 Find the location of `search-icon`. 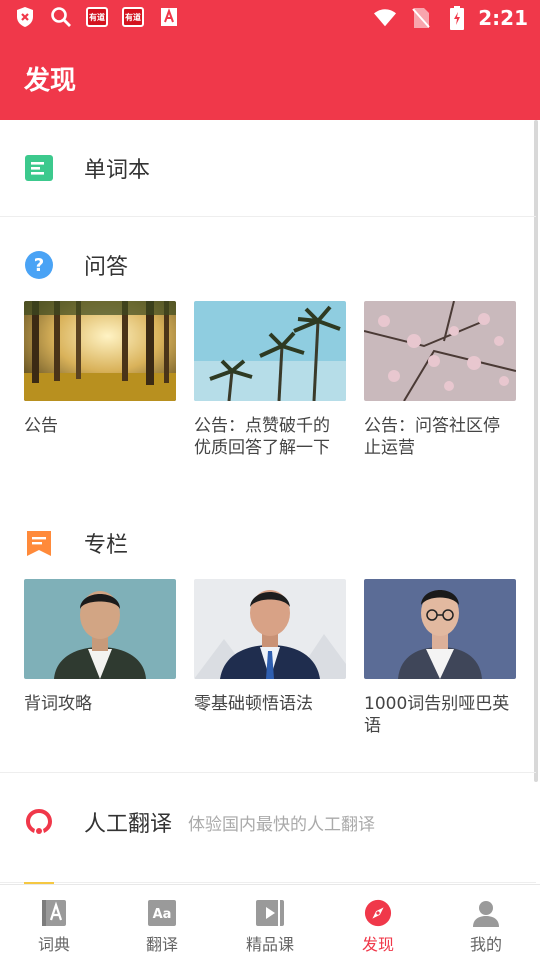

search-icon is located at coordinates (61, 17).